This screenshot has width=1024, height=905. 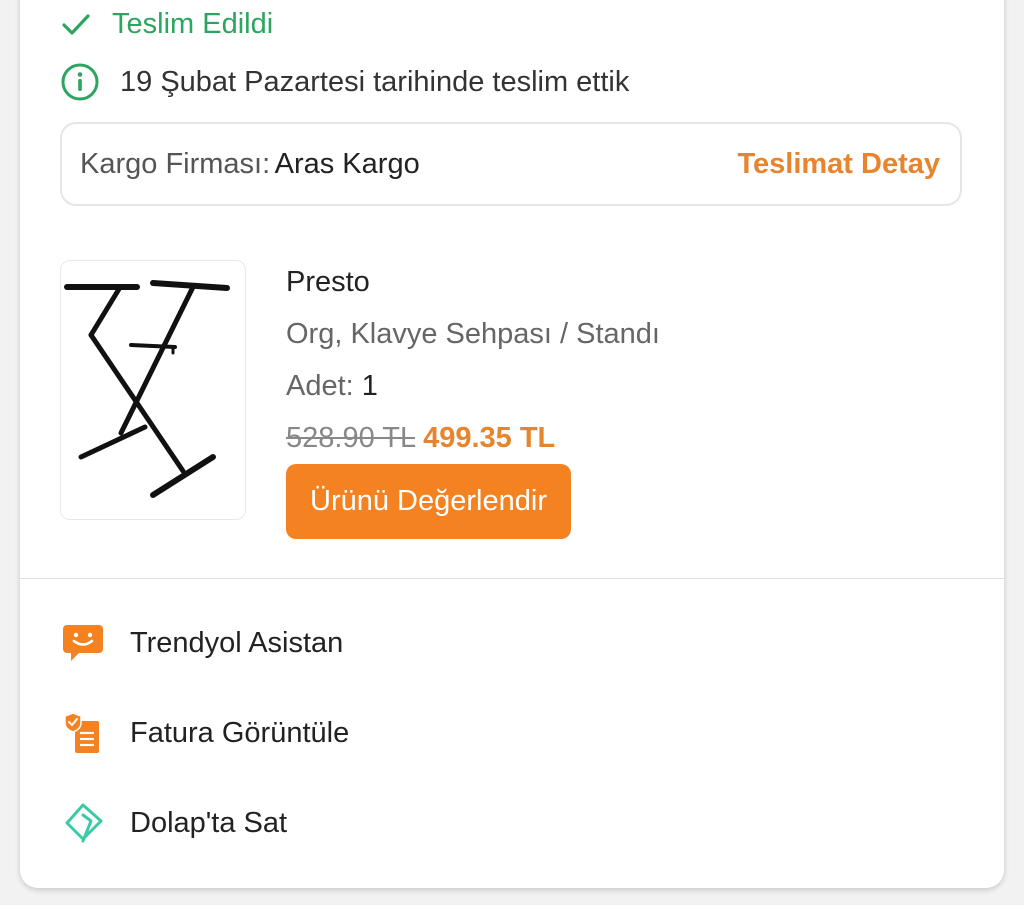 What do you see at coordinates (147, 389) in the screenshot?
I see `keyboard-stand-image` at bounding box center [147, 389].